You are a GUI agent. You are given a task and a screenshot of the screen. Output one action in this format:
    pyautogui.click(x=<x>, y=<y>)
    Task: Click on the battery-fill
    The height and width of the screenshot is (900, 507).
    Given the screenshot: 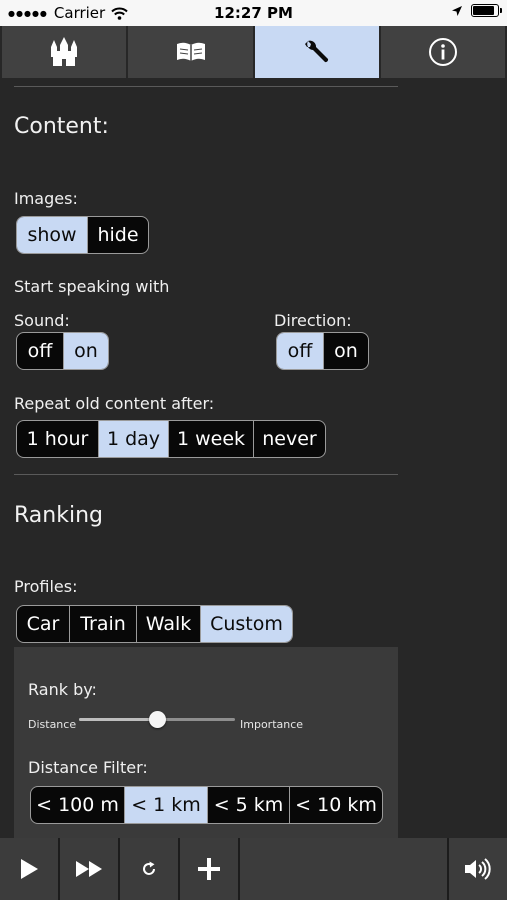 What is the action you would take?
    pyautogui.click(x=483, y=10)
    